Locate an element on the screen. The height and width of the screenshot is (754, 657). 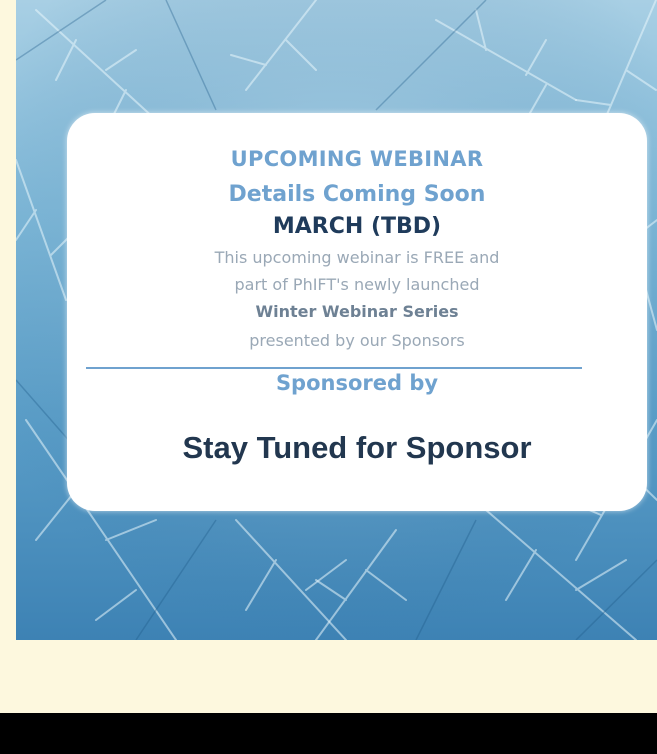
webinar-heading: UPCOMING WEBINAR is located at coordinates (357, 159).